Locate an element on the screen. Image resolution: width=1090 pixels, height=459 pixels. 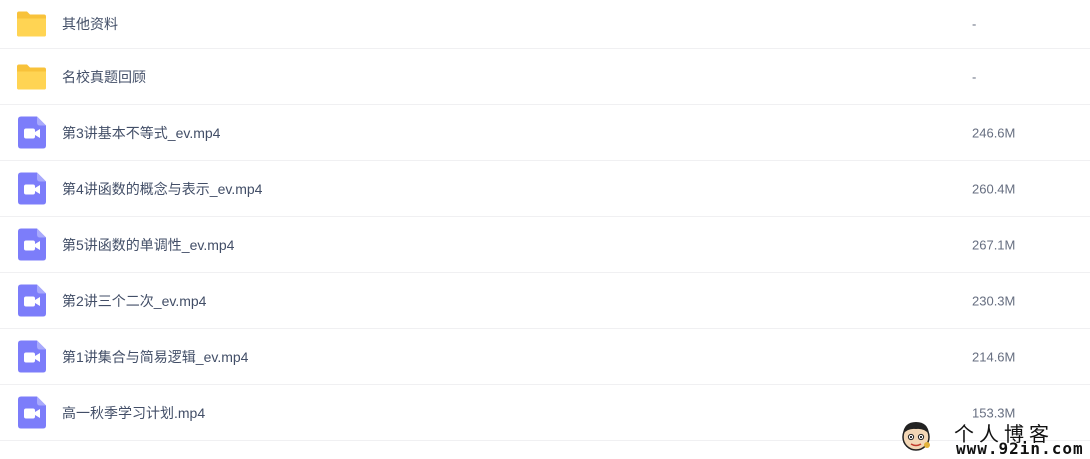
file-name: 第1讲集合与简易逻辑_ev.mp4 is located at coordinates (155, 357).